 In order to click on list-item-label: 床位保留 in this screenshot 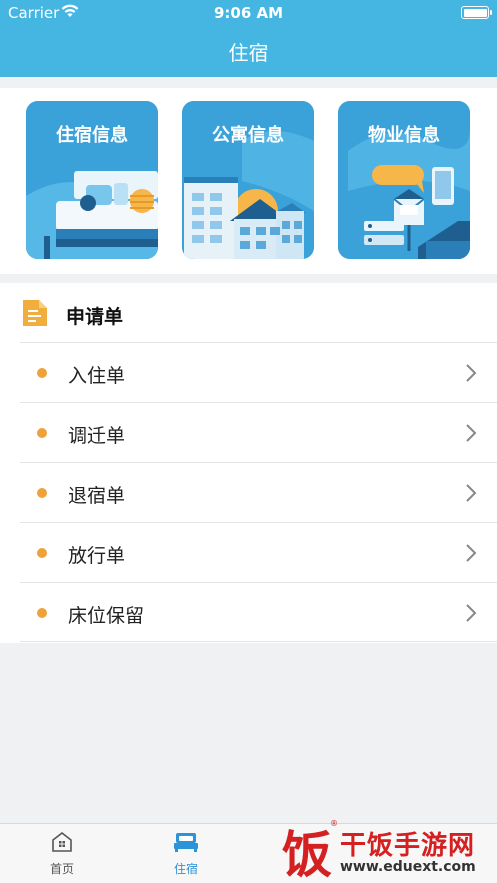, I will do `click(106, 616)`.